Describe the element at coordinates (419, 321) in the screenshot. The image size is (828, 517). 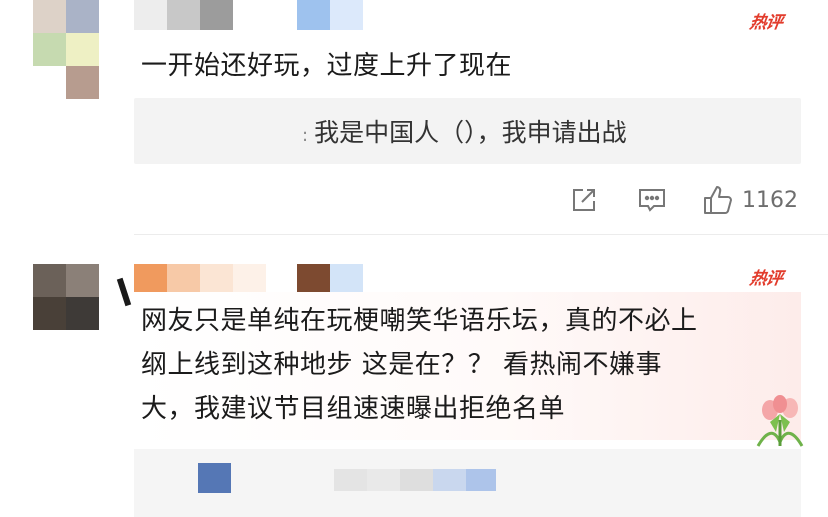
I see `comment-text-line-1: 网友只是单纯在玩梗嘲笑华语乐坛，真的不必上` at that location.